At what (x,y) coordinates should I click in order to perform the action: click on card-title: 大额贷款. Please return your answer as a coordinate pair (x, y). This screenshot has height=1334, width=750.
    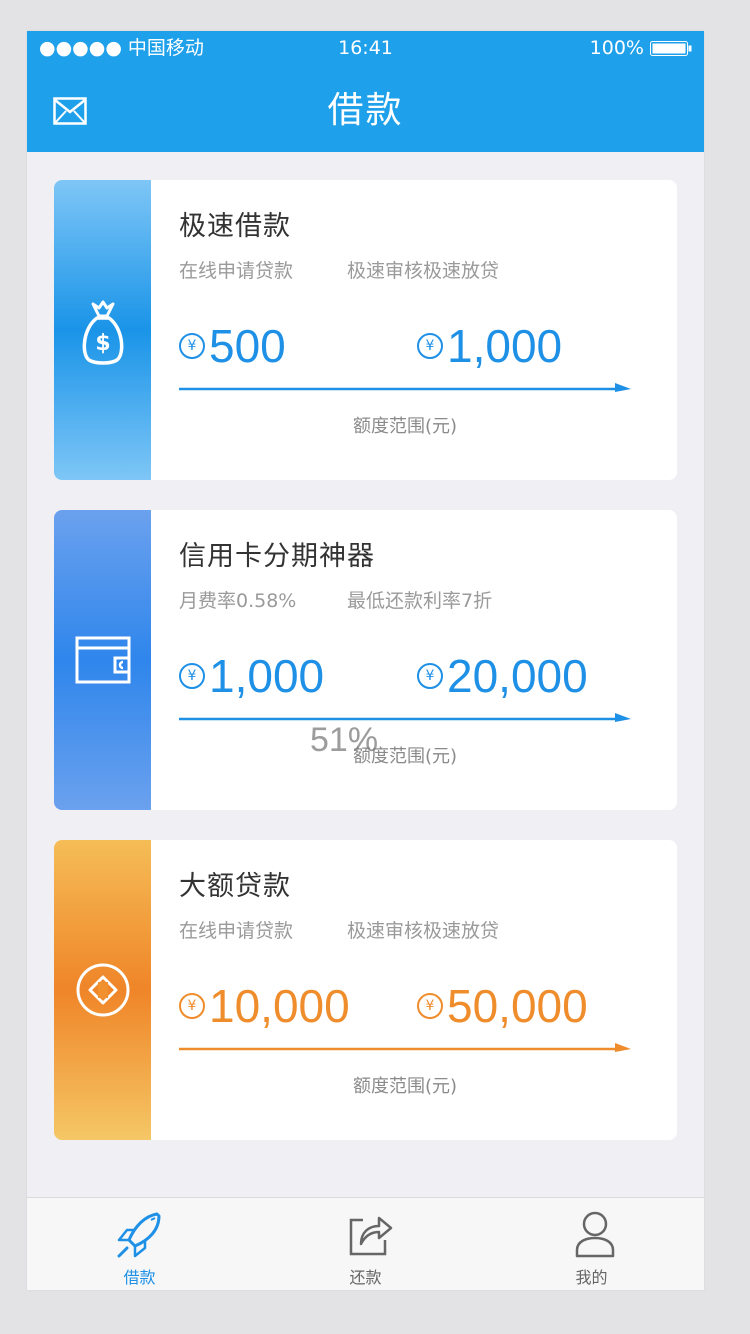
    Looking at the image, I should click on (235, 886).